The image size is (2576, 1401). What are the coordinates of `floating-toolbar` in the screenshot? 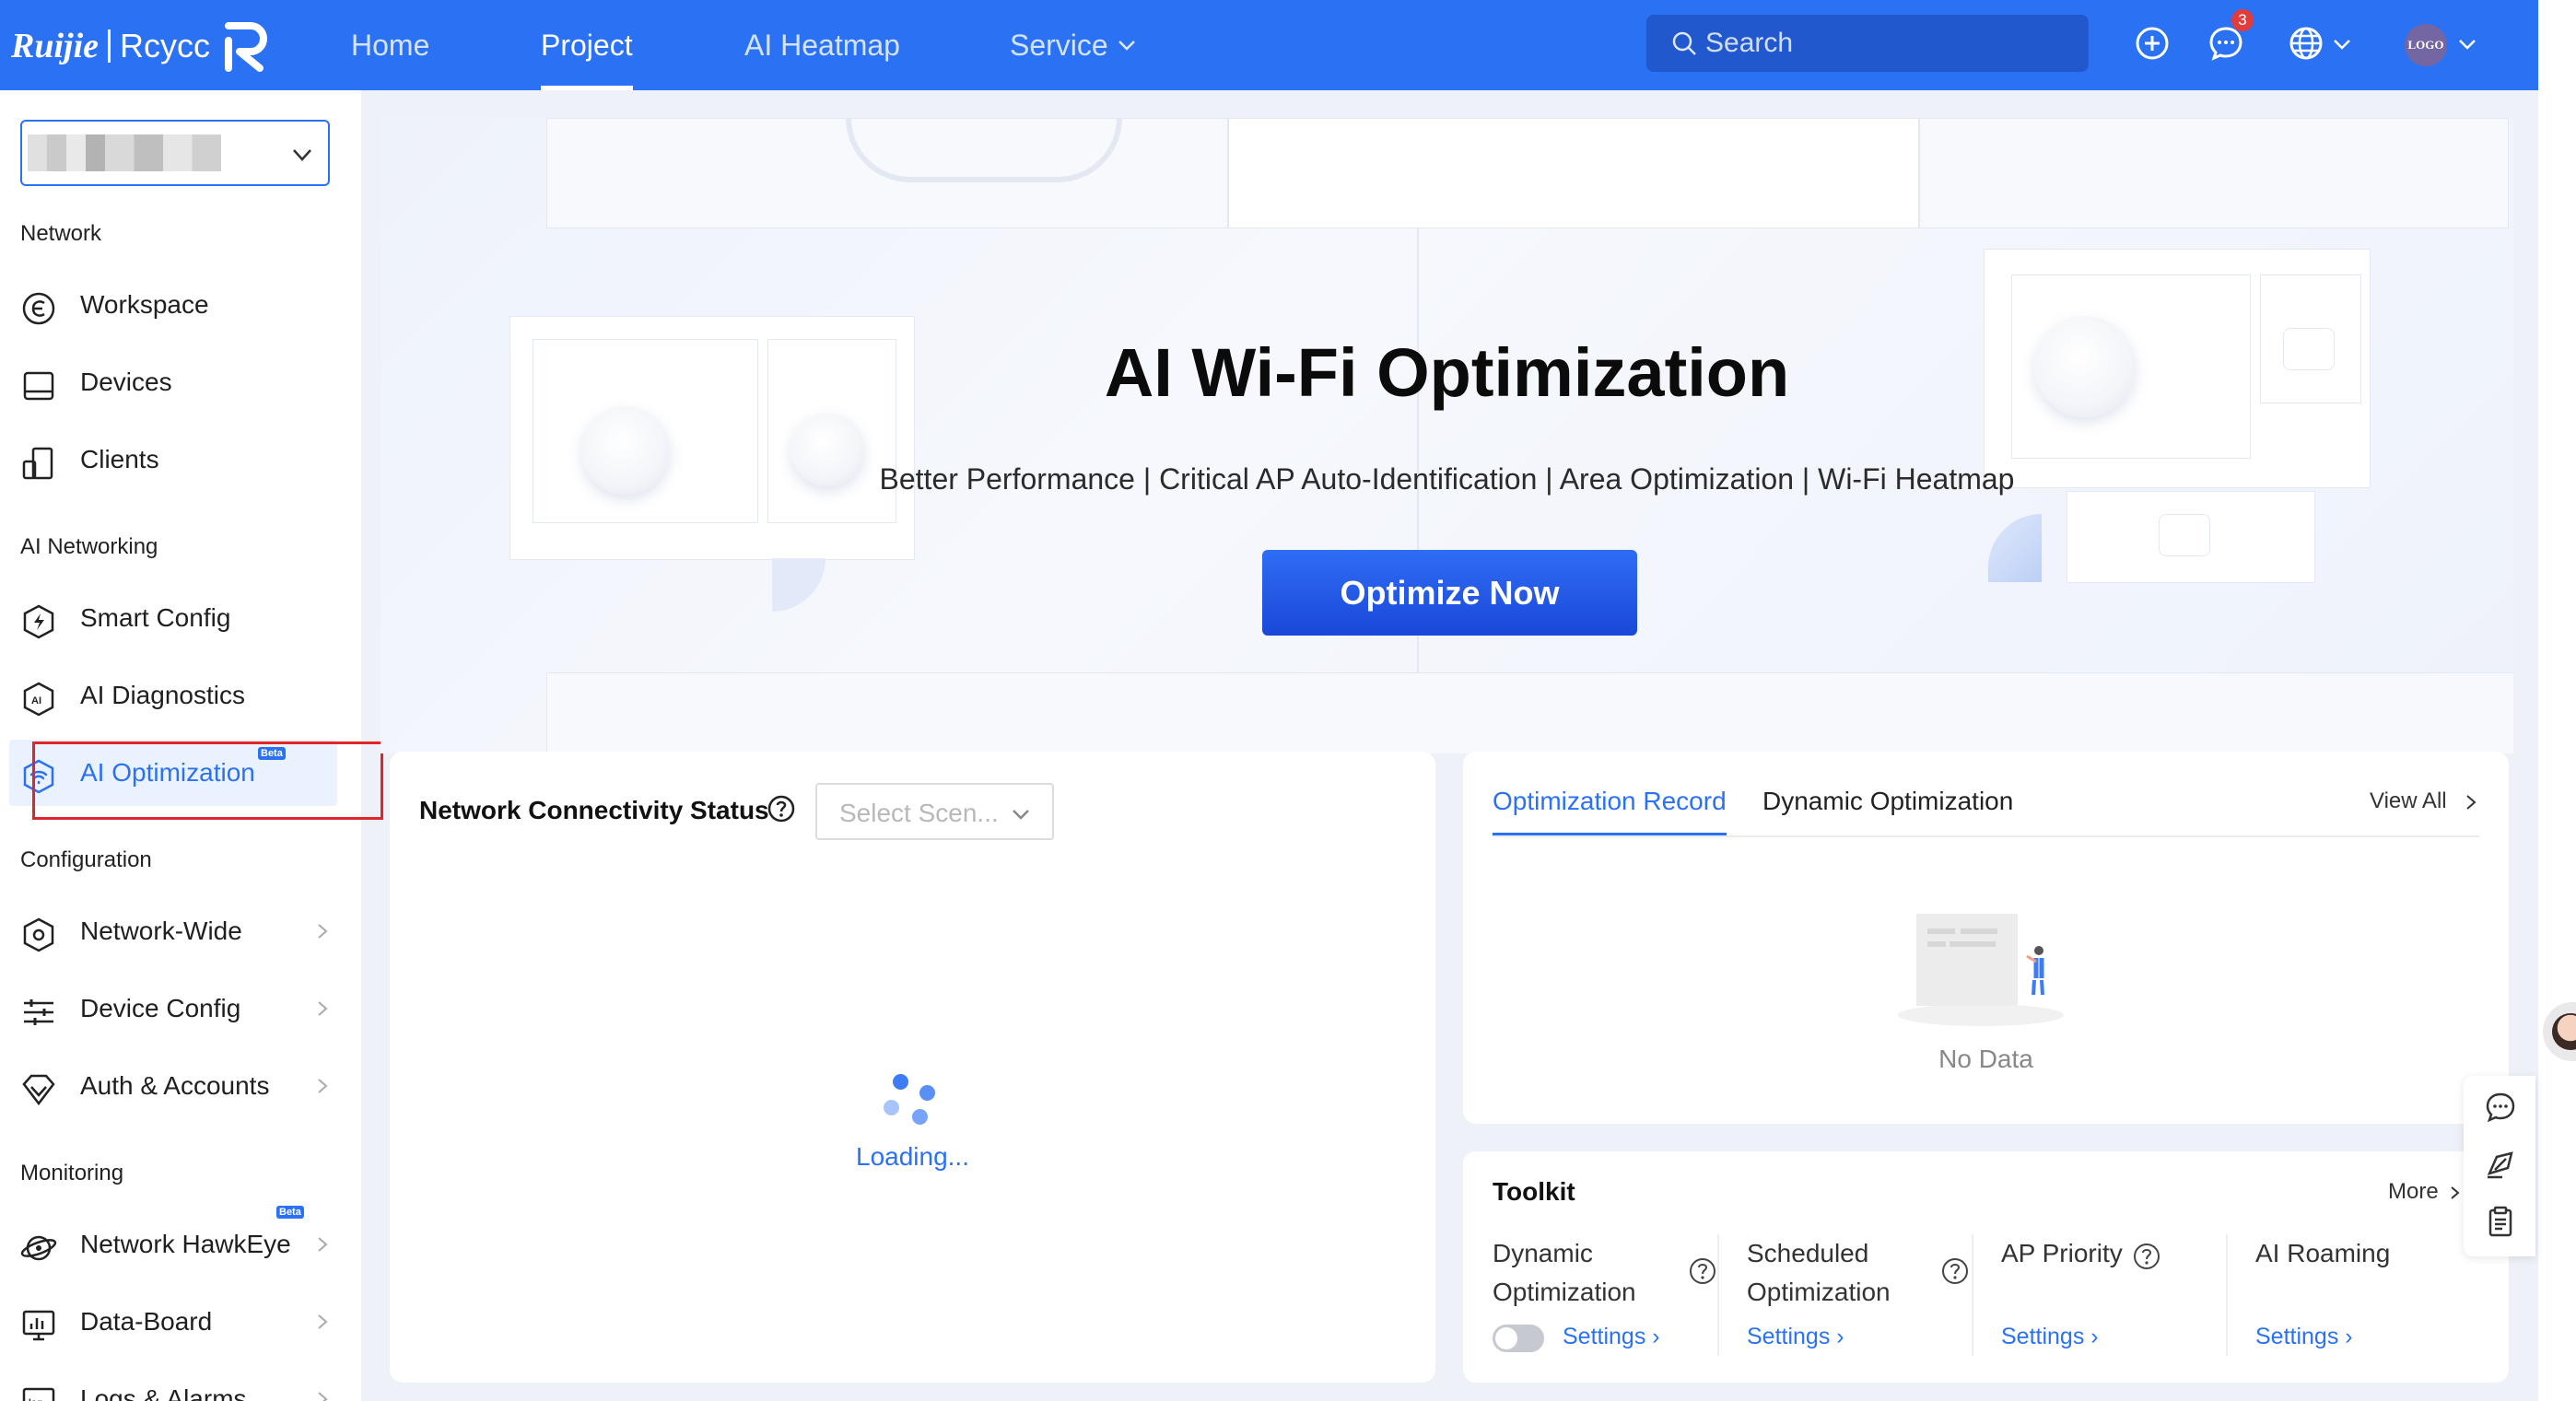 It's located at (2499, 1166).